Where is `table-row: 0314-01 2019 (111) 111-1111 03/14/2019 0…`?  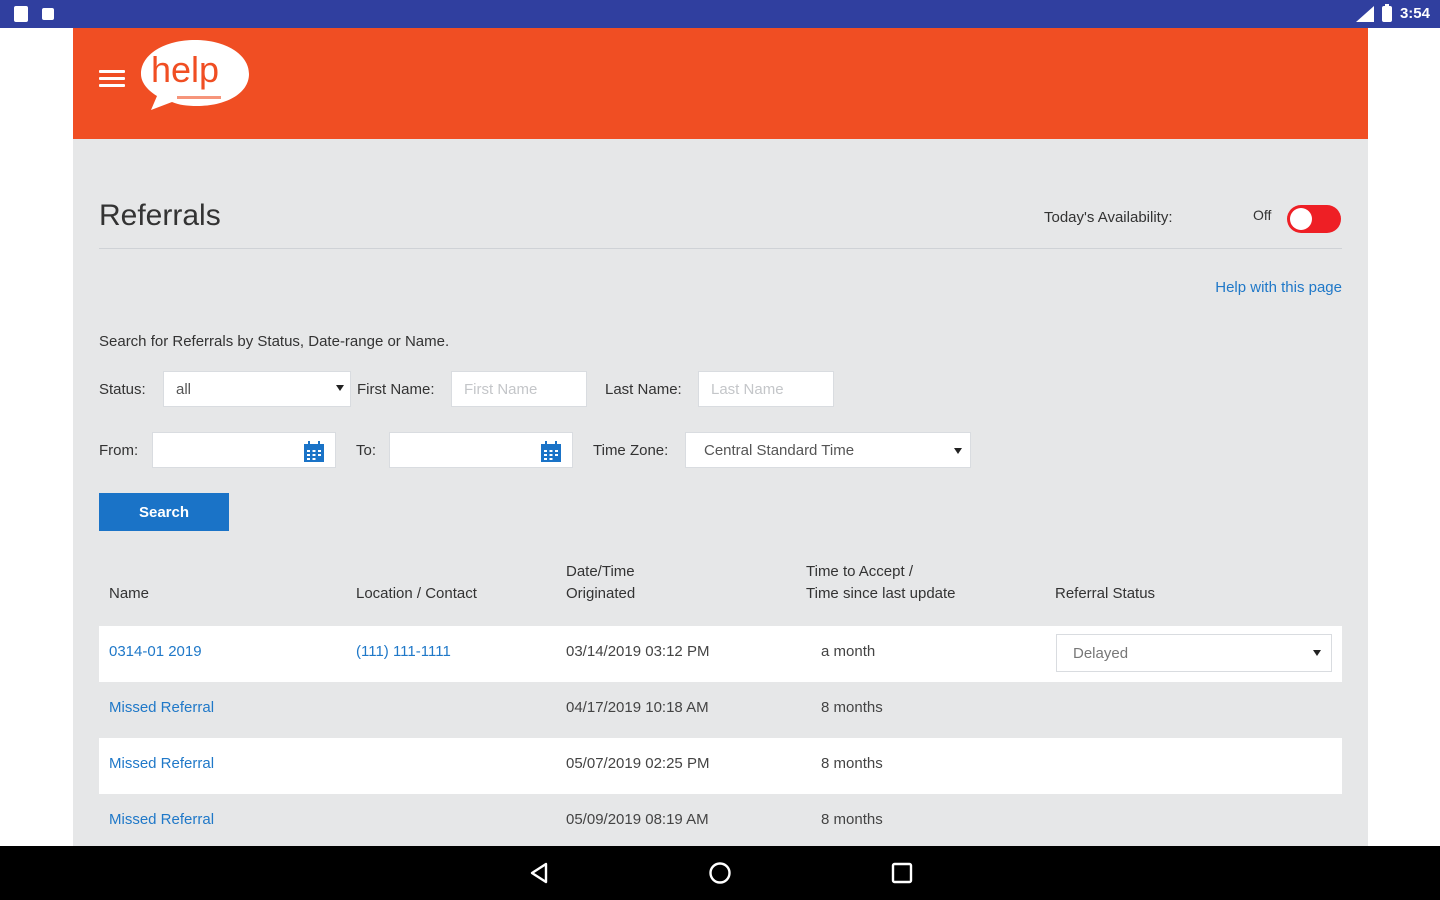
table-row: 0314-01 2019 (111) 111-1111 03/14/2019 0… is located at coordinates (720, 654).